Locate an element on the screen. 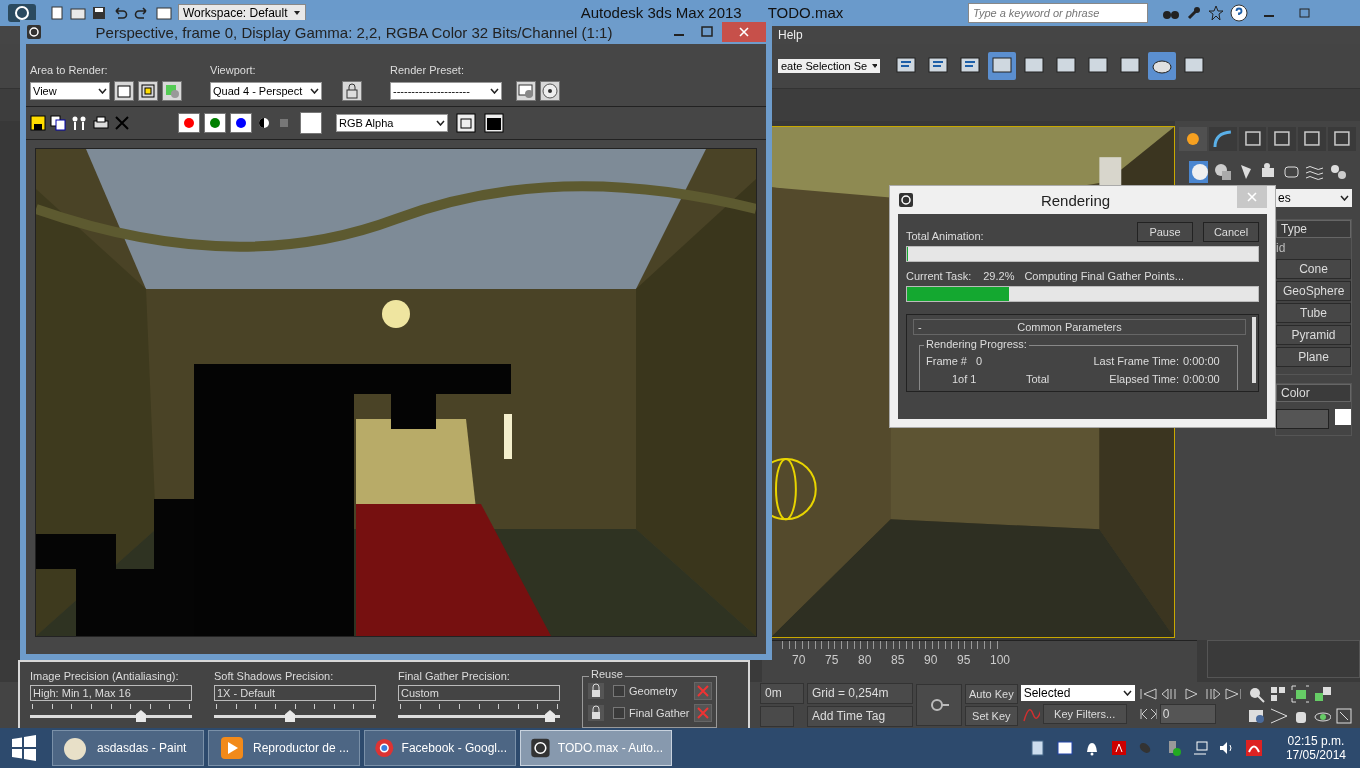  set-key-button: Set Key is located at coordinates (991, 716).